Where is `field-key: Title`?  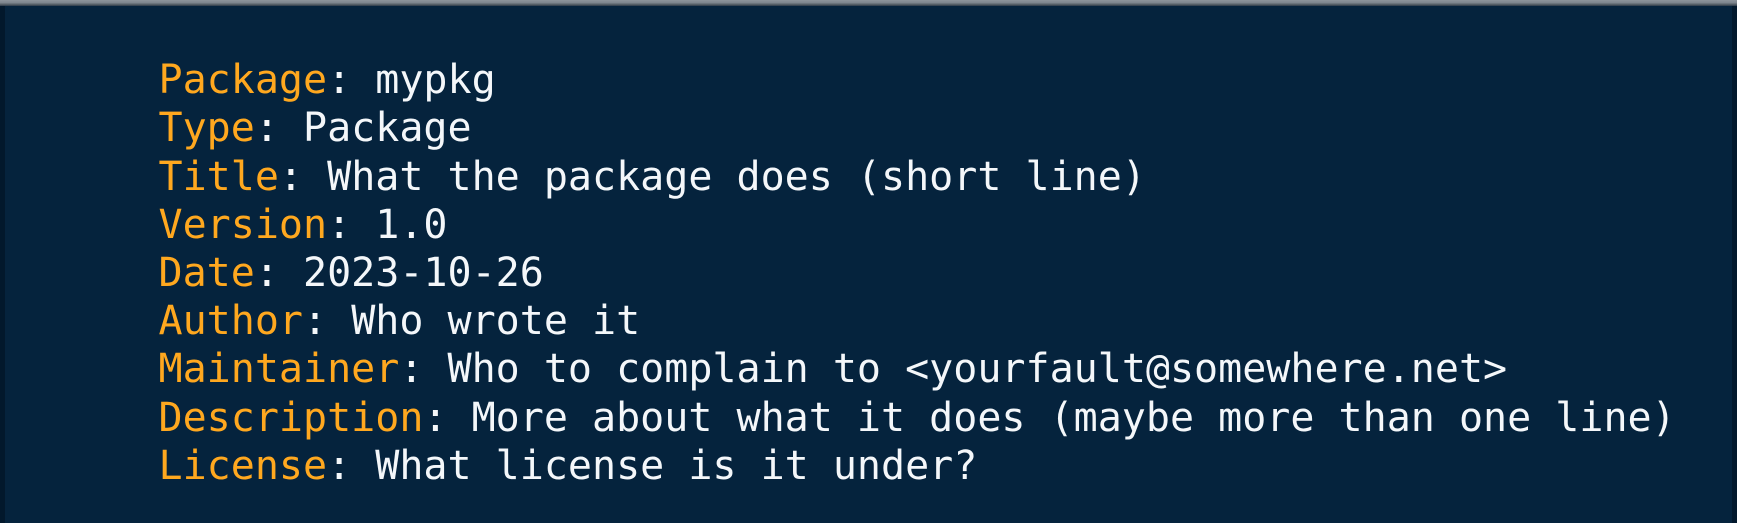
field-key: Title is located at coordinates (218, 176).